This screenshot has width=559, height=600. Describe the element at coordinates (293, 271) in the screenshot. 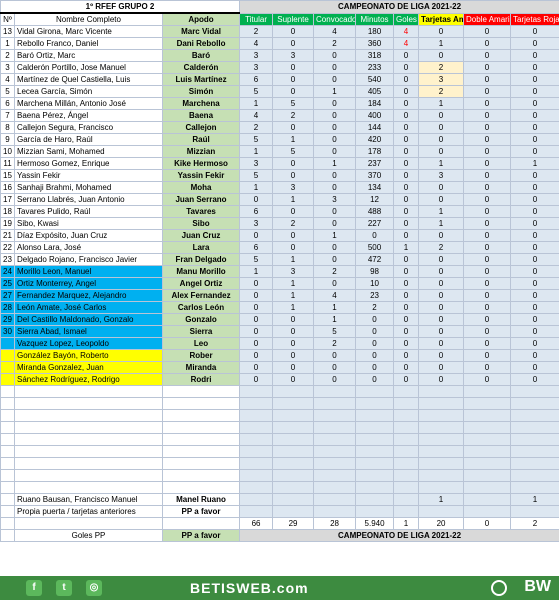

I see `stat-suplente: 3` at that location.